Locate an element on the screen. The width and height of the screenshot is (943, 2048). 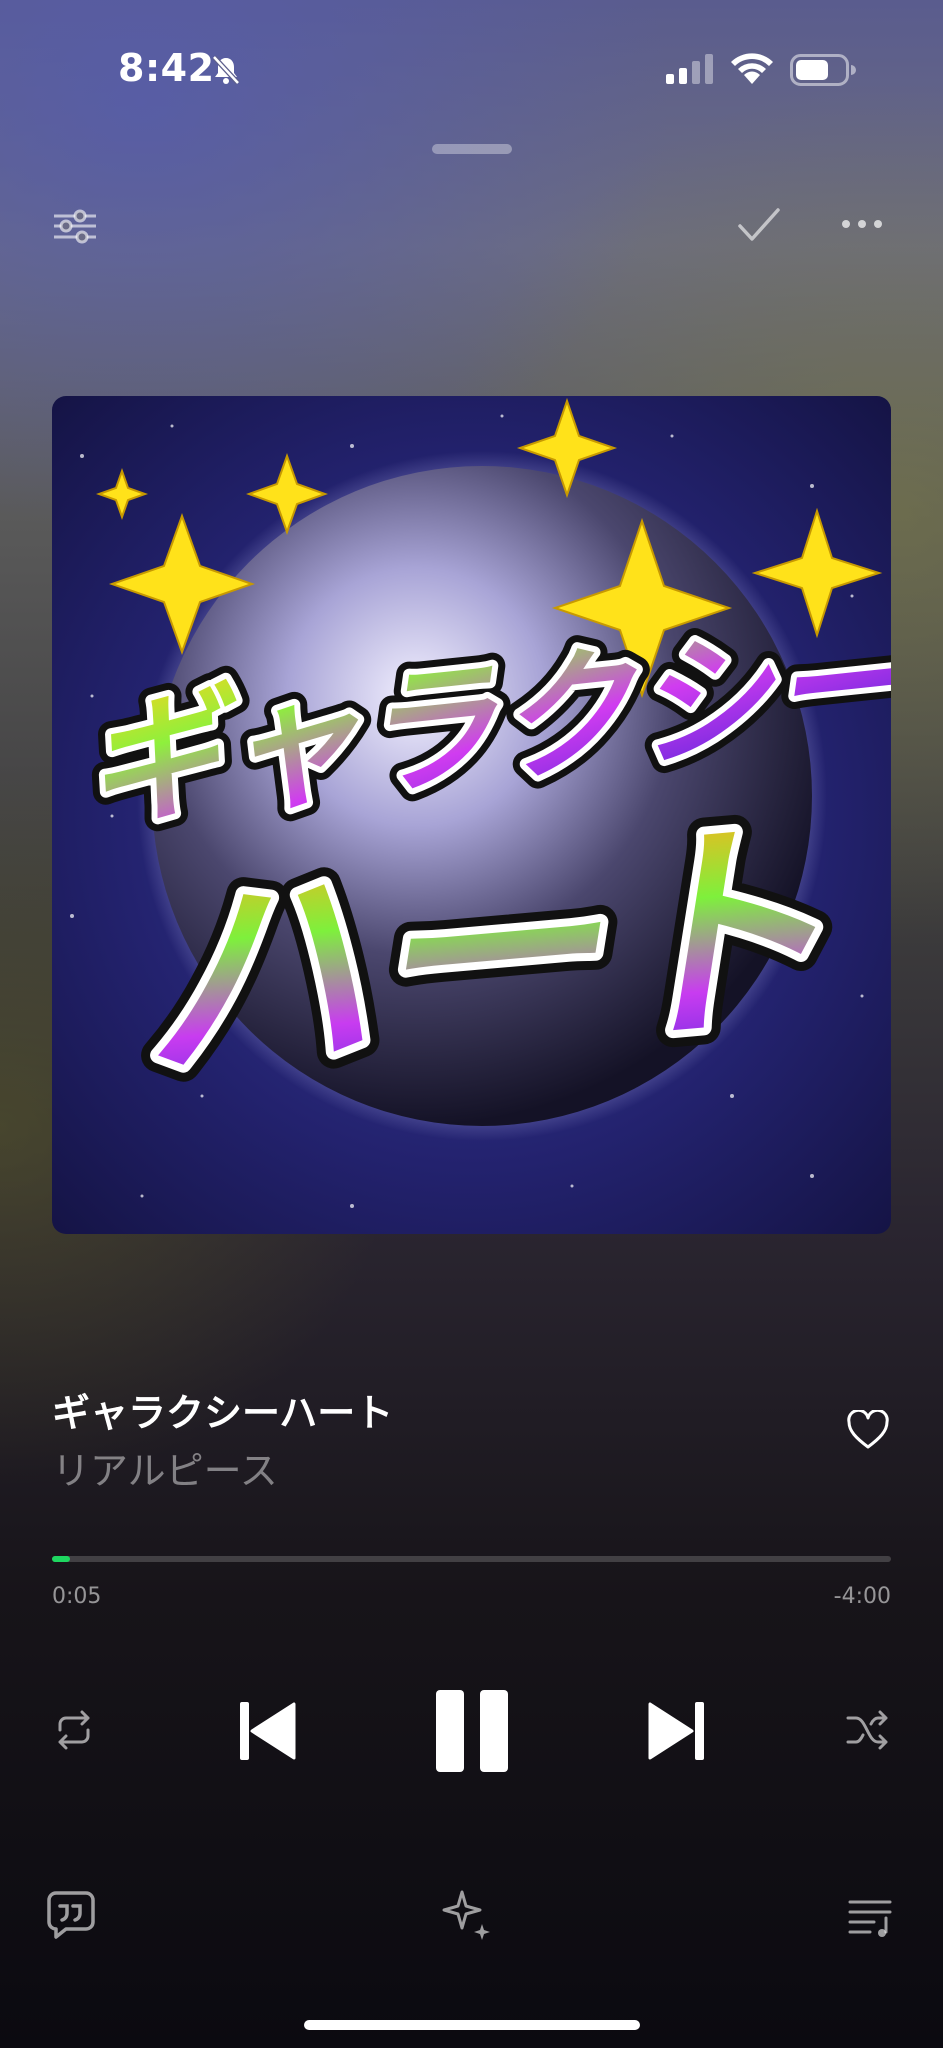
previous-track-icon is located at coordinates (267, 1731).